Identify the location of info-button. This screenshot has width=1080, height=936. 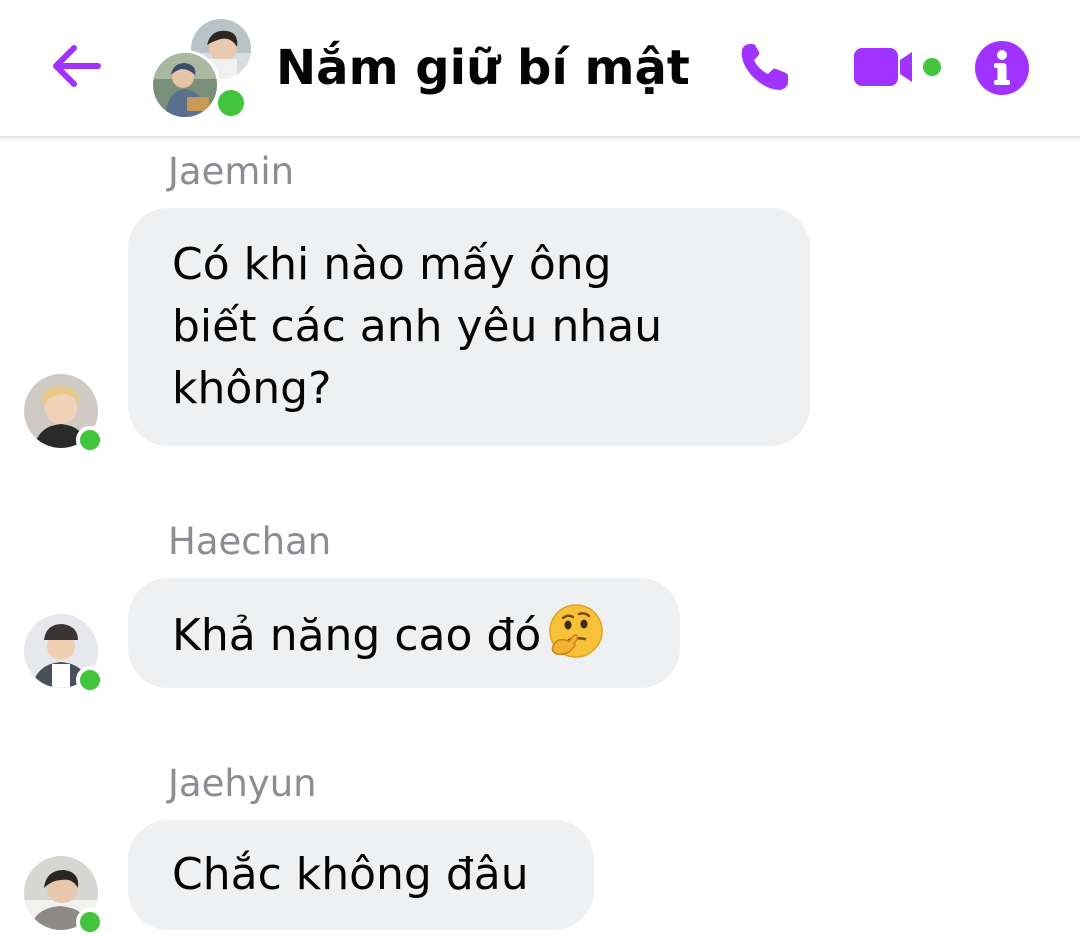
(1002, 68).